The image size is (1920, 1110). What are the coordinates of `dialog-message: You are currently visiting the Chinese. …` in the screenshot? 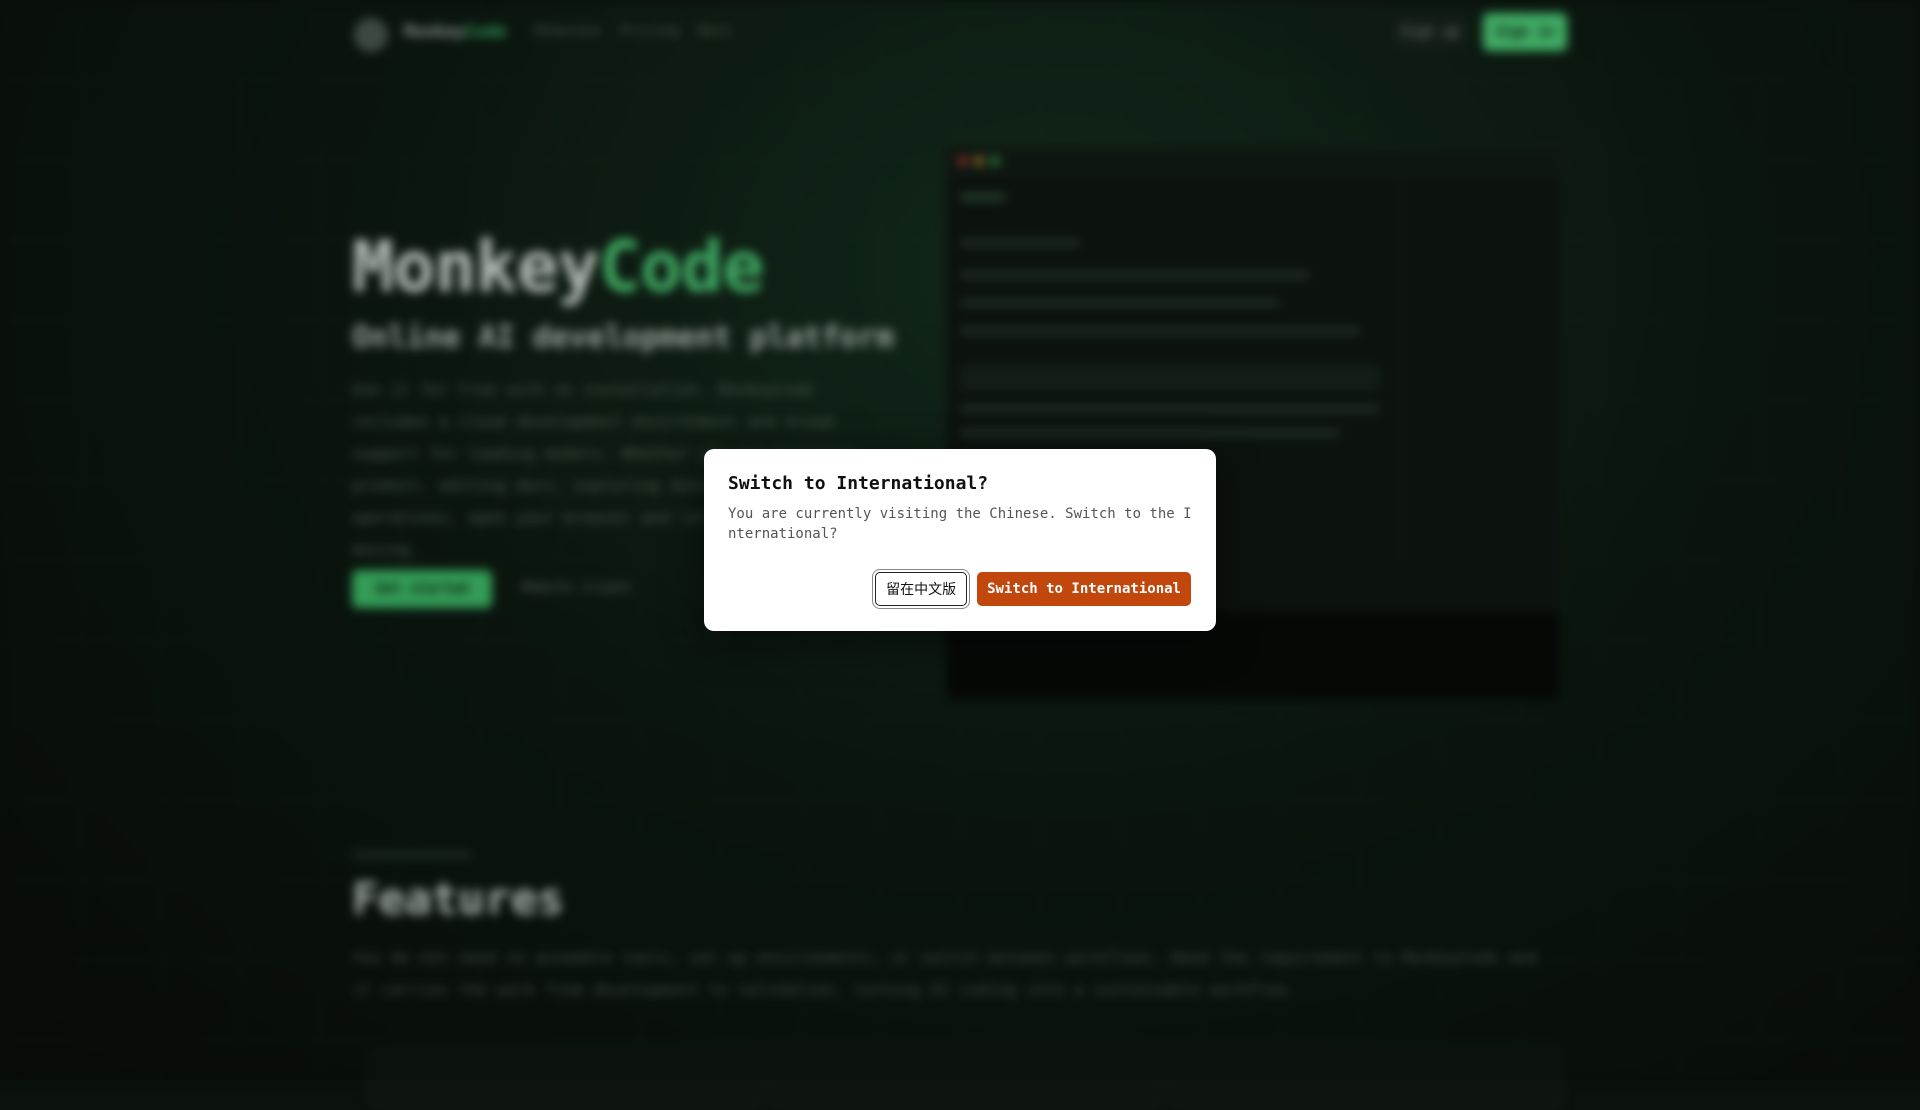 It's located at (960, 524).